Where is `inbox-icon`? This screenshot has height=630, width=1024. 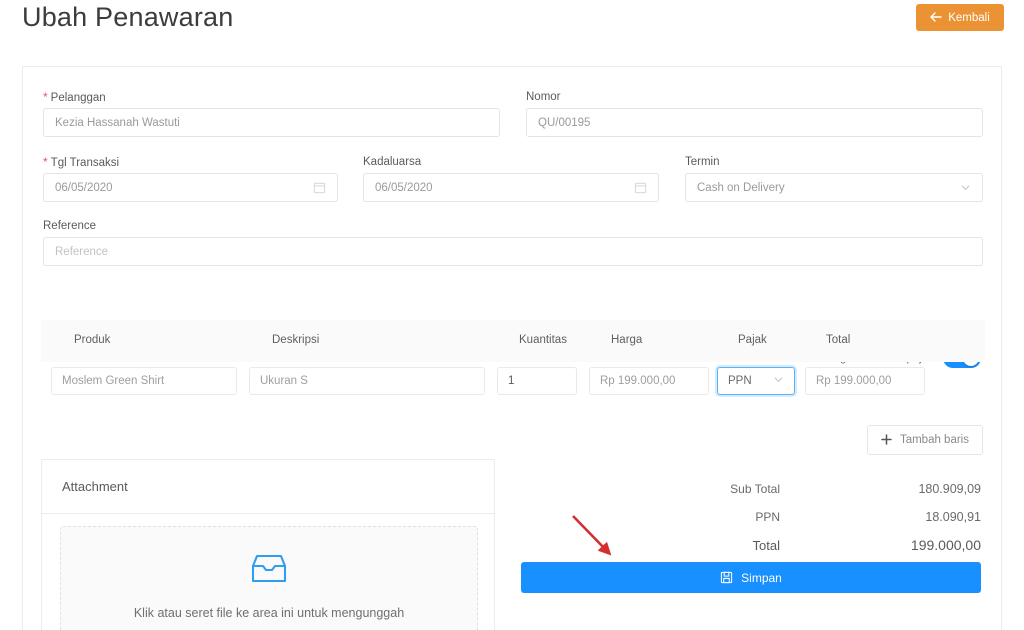 inbox-icon is located at coordinates (269, 571).